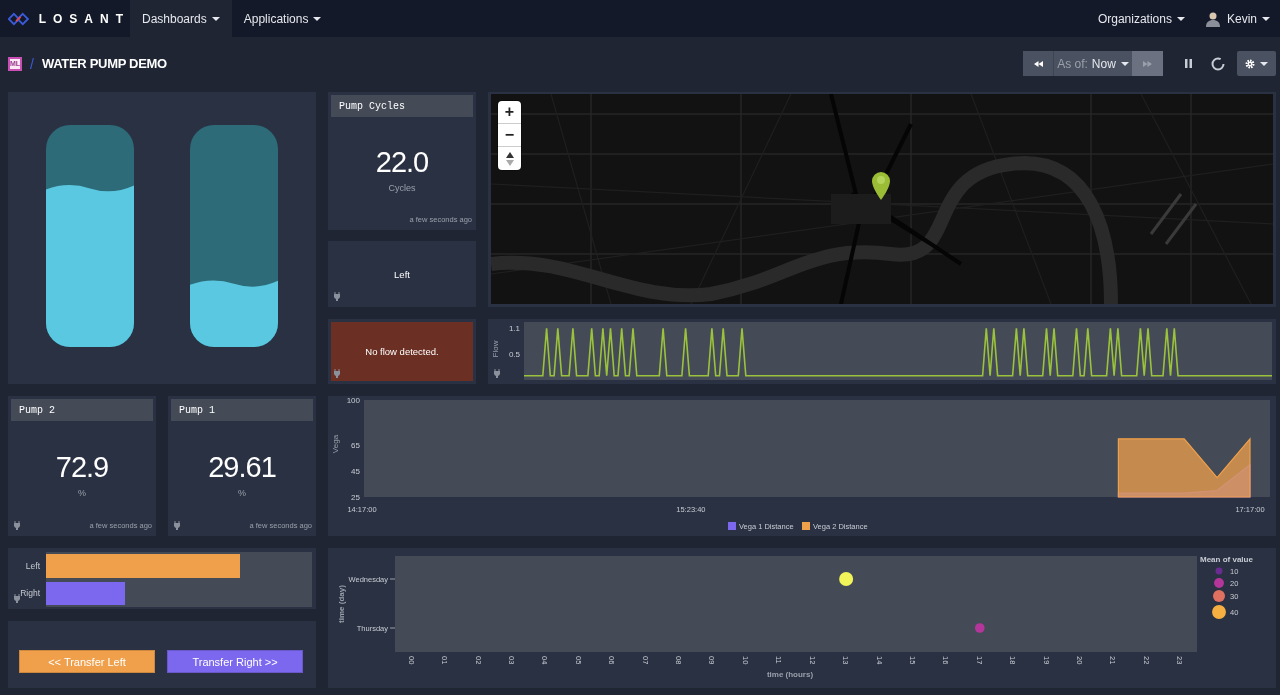 Image resolution: width=1280 pixels, height=695 pixels. I want to click on axis-tick-label: 45, so click(355, 472).